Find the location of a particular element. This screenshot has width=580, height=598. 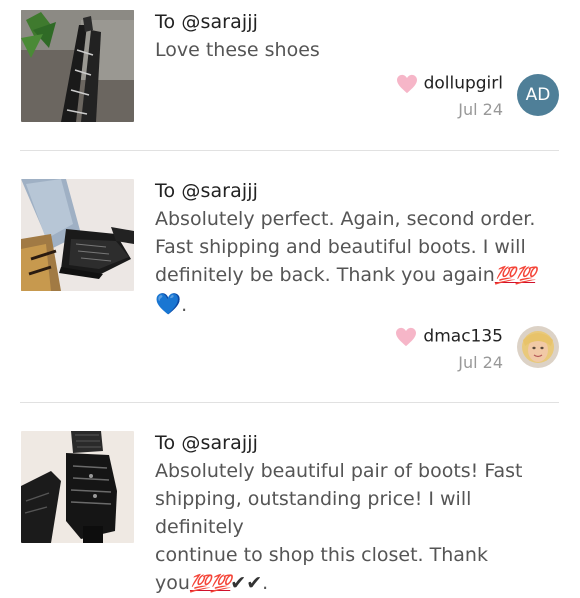

avatar-photo is located at coordinates (538, 347).